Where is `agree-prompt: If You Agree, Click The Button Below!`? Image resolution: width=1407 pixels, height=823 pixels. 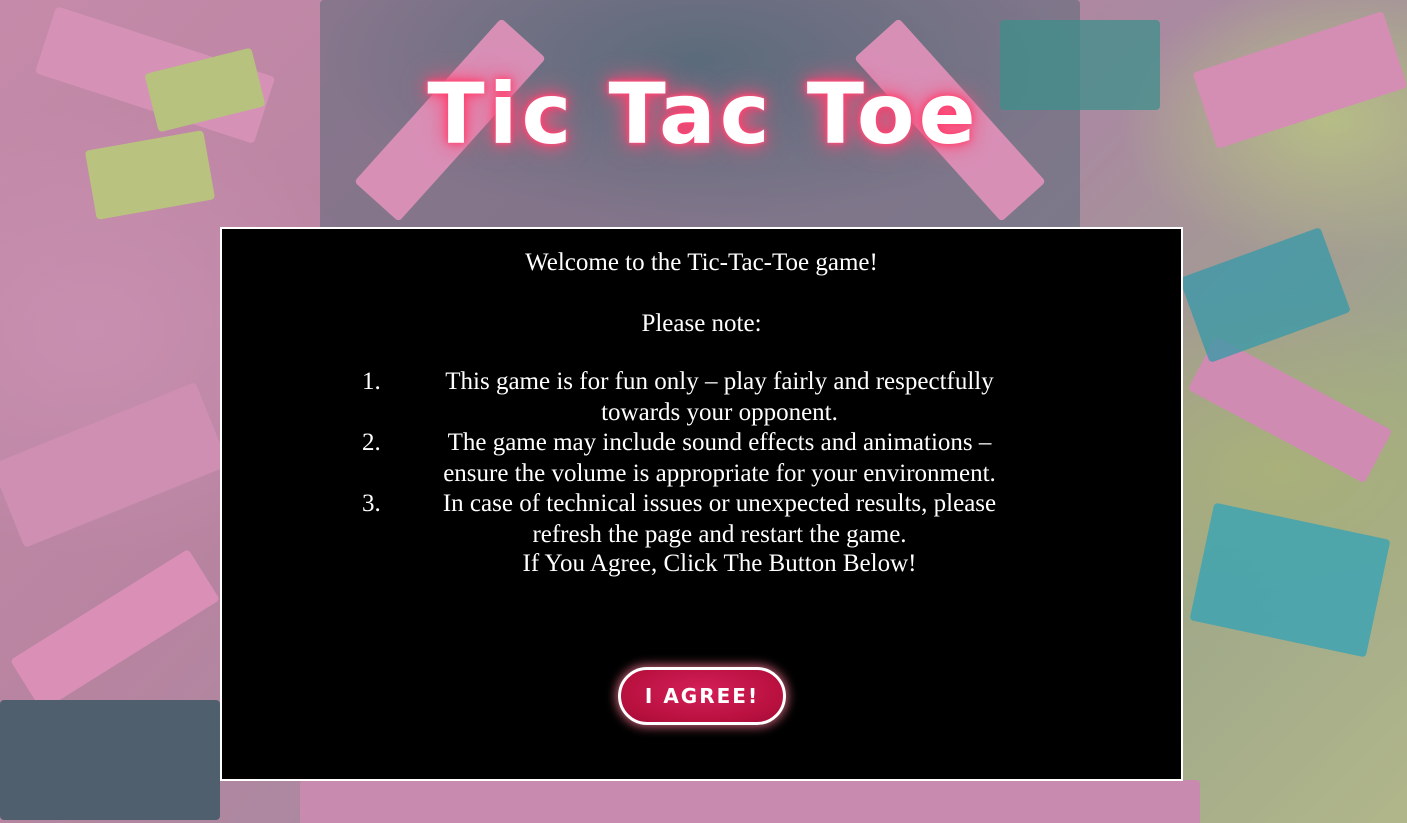 agree-prompt: If You Agree, Click The Button Below! is located at coordinates (719, 563).